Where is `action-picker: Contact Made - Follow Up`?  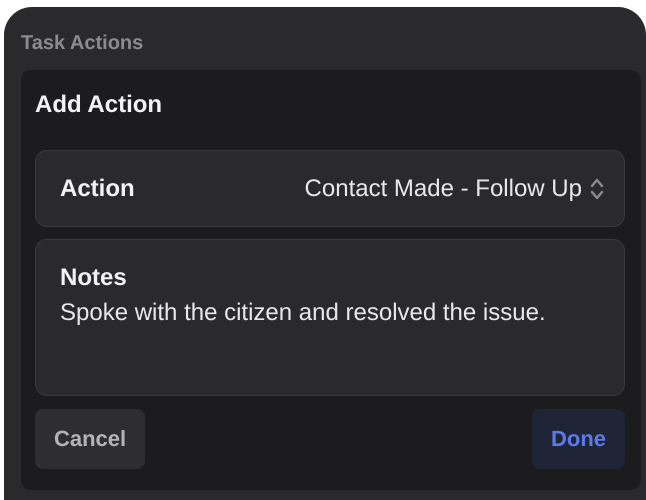
action-picker: Contact Made - Follow Up is located at coordinates (454, 188).